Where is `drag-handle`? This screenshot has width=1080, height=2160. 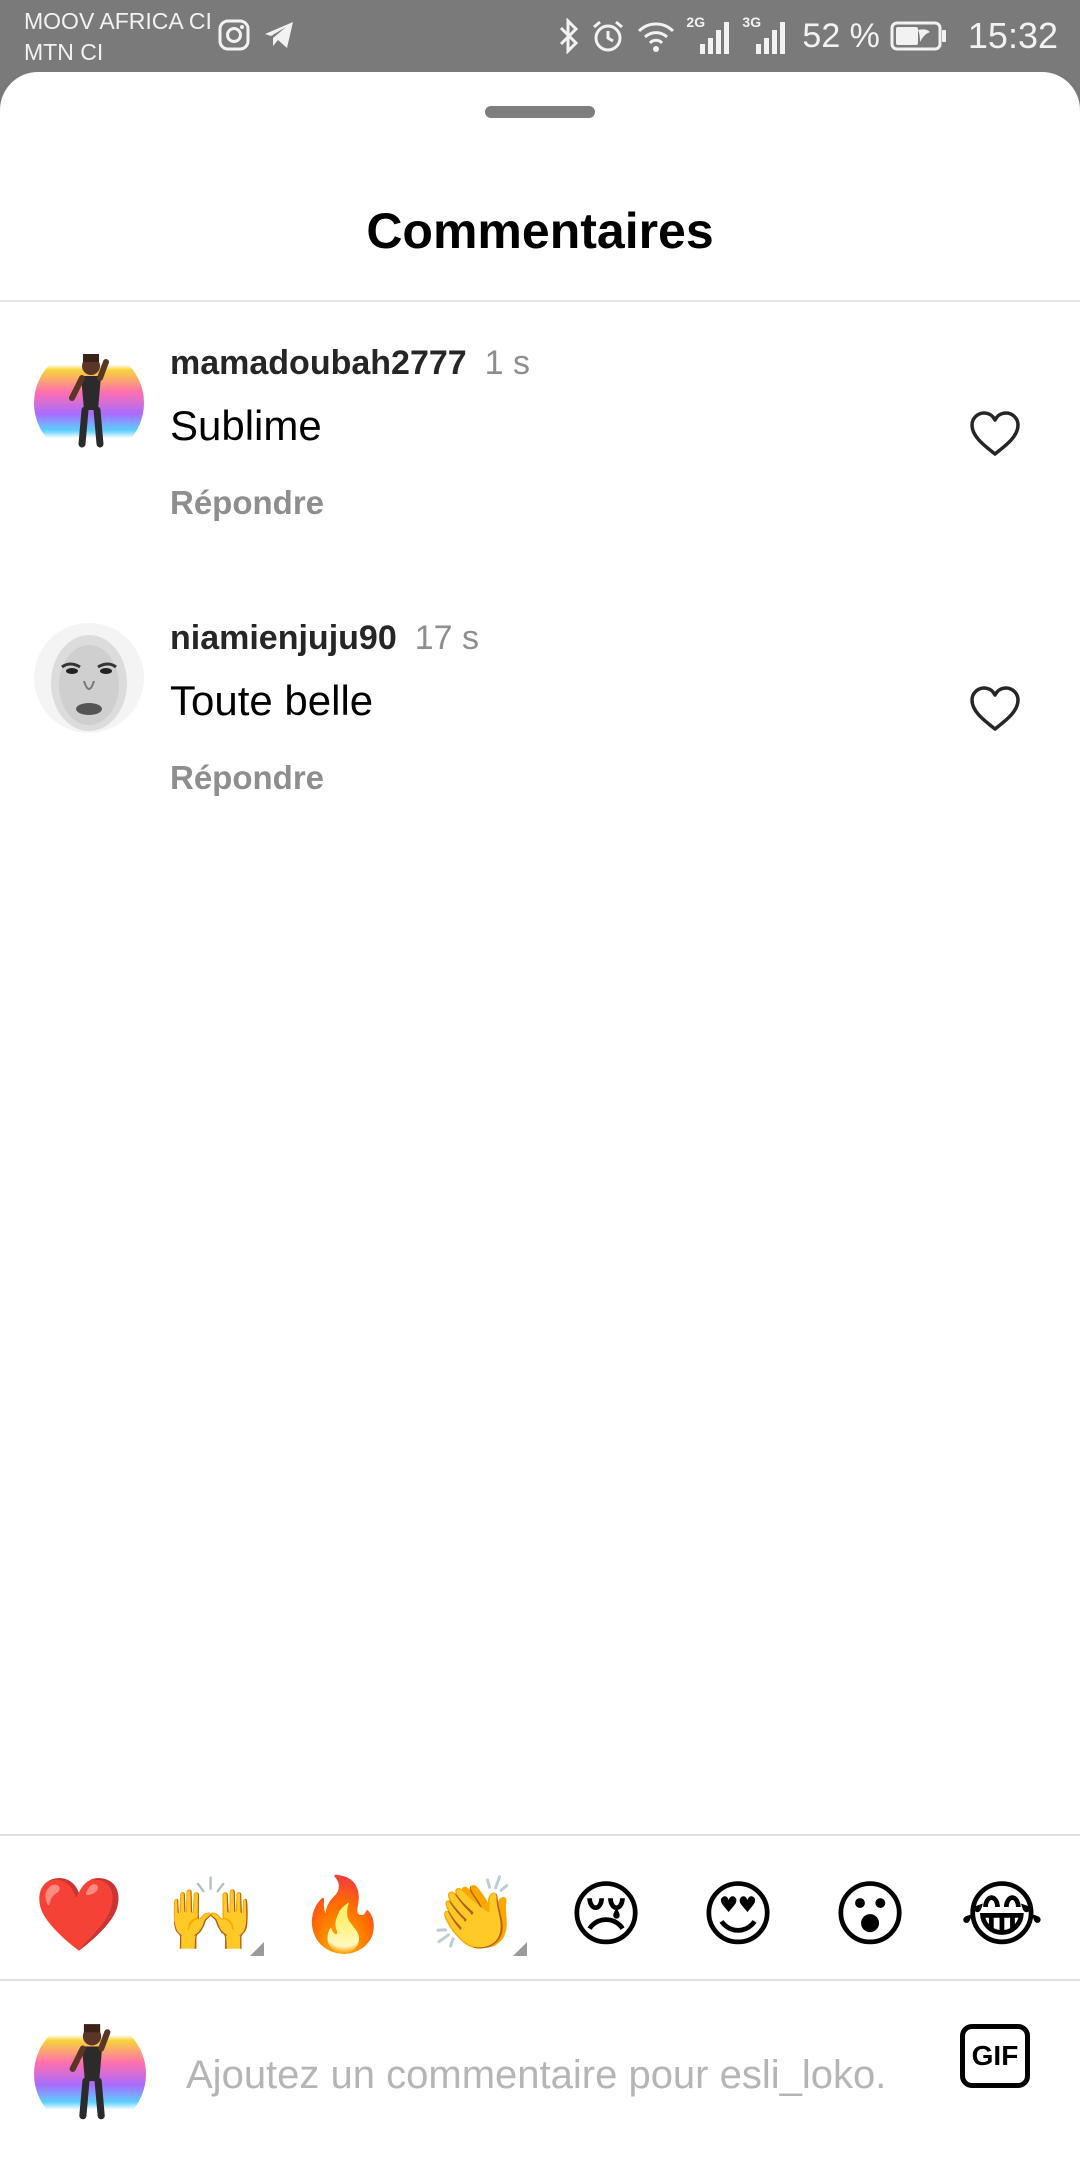
drag-handle is located at coordinates (540, 112).